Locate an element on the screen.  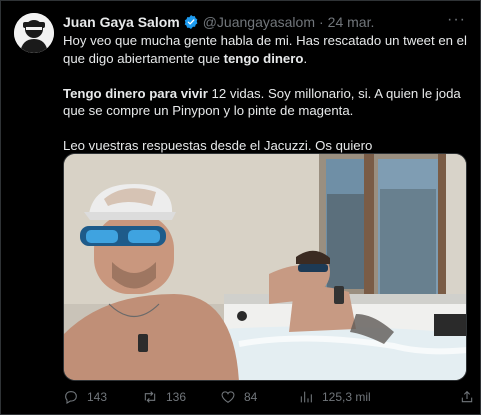
tweet-text-bold: tengo dinero is located at coordinates (263, 58).